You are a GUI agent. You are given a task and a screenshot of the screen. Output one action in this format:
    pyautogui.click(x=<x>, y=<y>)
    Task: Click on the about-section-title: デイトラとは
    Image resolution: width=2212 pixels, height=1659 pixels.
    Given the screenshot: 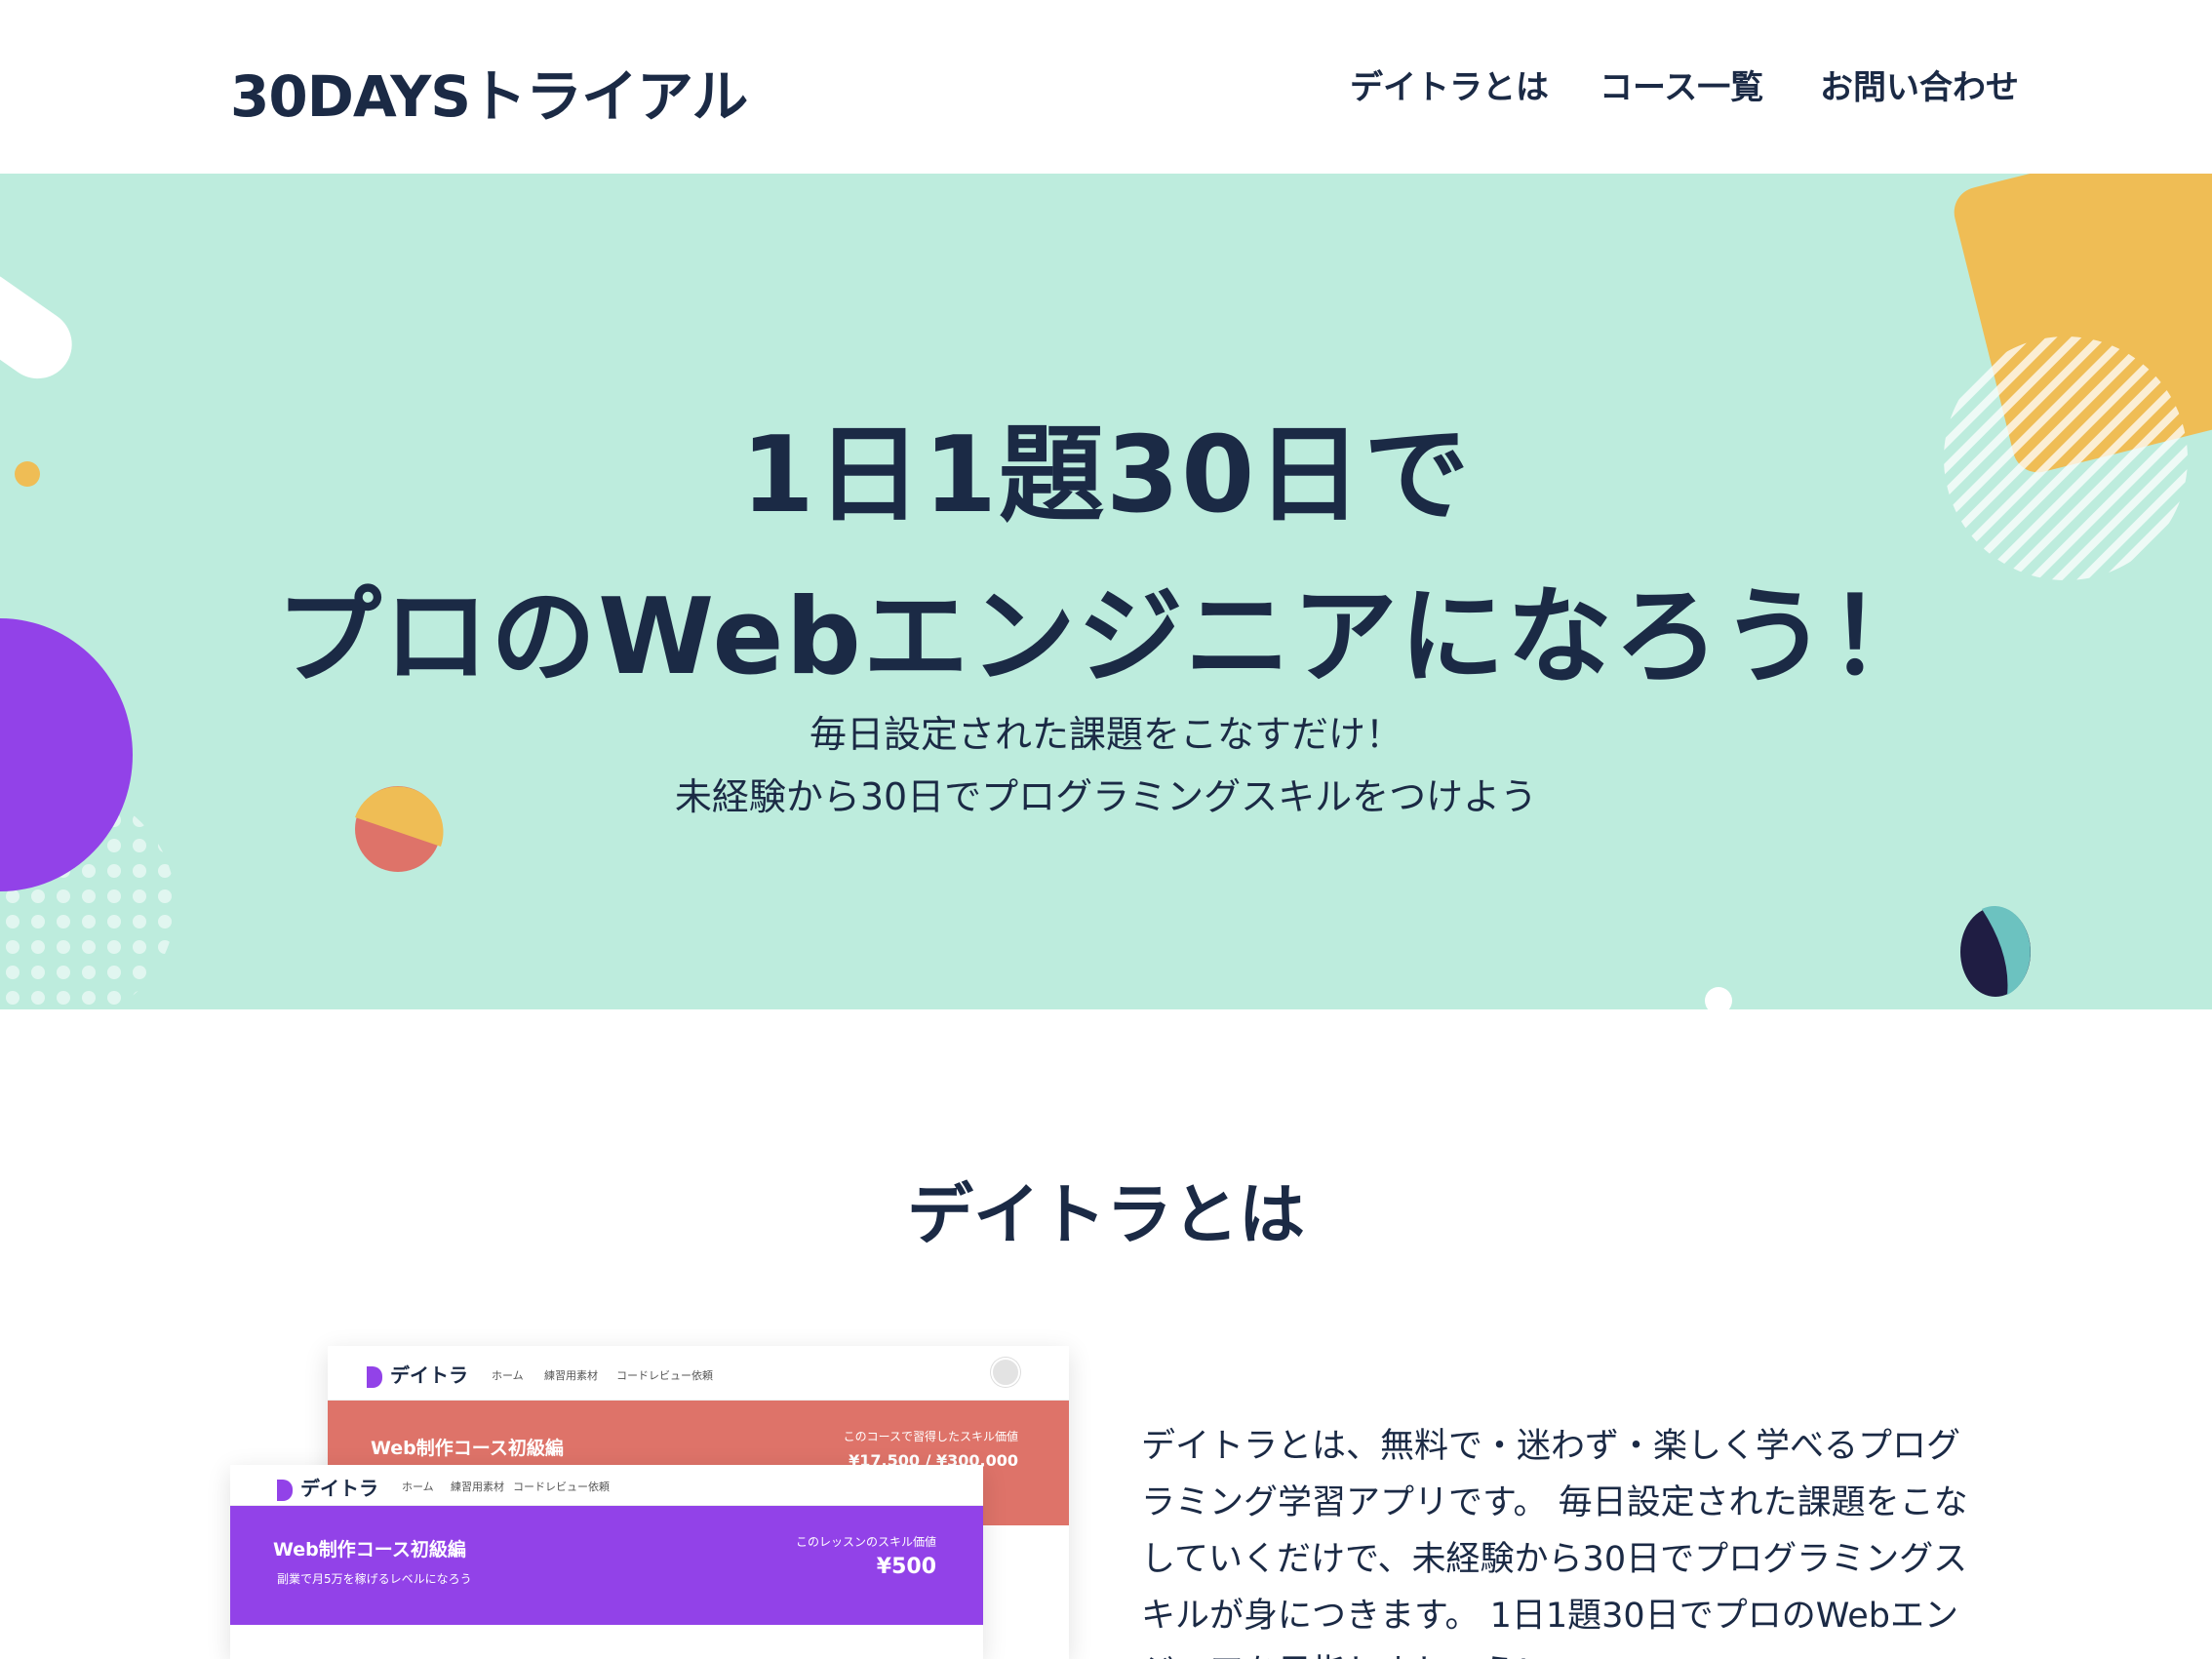 What is the action you would take?
    pyautogui.click(x=1105, y=1215)
    